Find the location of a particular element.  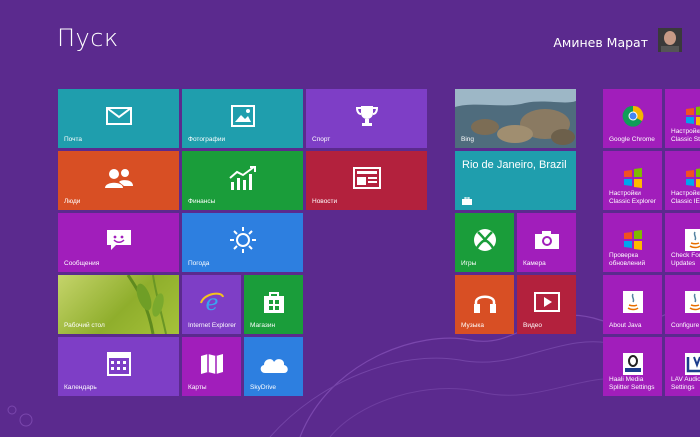

people-icon is located at coordinates (118, 178).